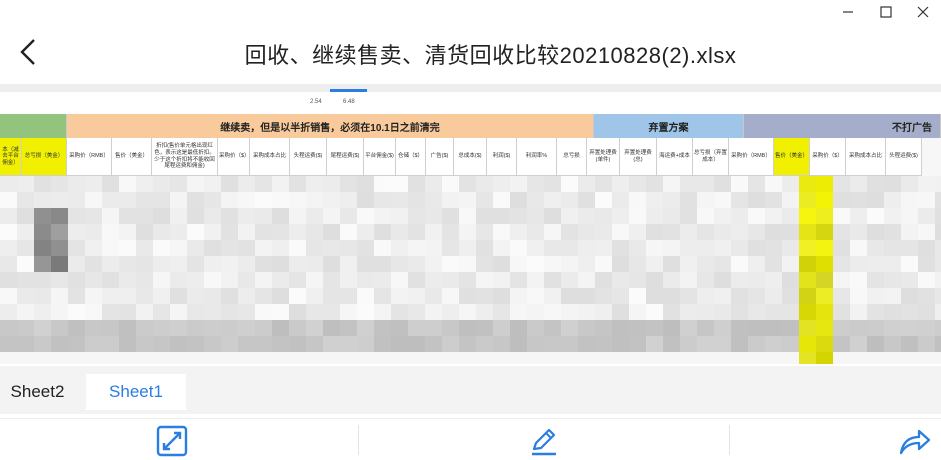 Image resolution: width=941 pixels, height=460 pixels. What do you see at coordinates (502, 157) in the screenshot?
I see `column-header-cell: 利润($)` at bounding box center [502, 157].